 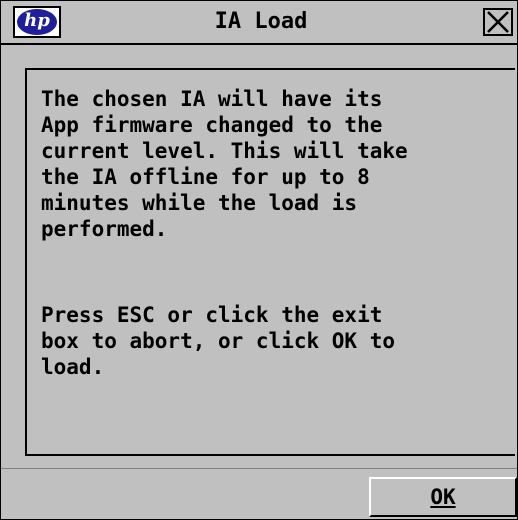 I want to click on ok-button-label: OK, so click(x=443, y=497).